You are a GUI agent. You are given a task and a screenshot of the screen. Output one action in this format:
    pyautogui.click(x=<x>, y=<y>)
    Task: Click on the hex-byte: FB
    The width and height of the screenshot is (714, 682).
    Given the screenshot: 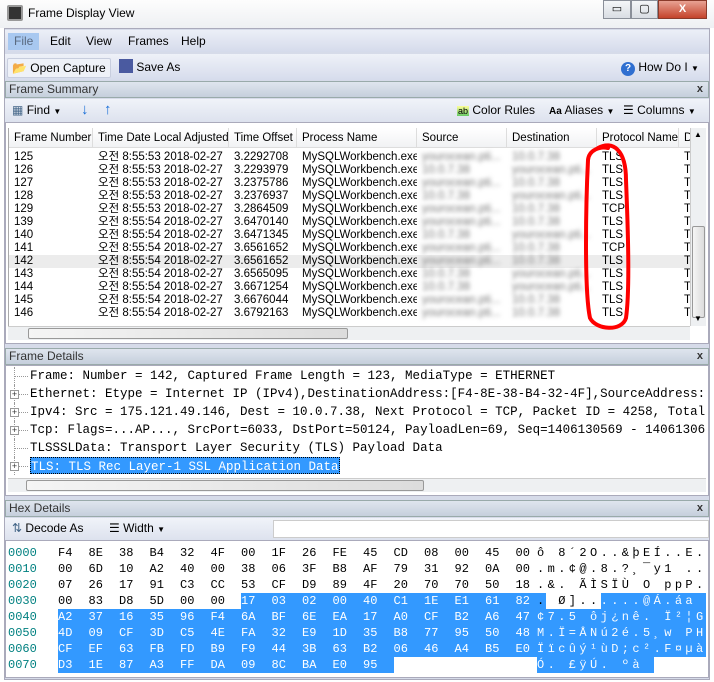 What is the action you would take?
    pyautogui.click(x=164, y=649)
    